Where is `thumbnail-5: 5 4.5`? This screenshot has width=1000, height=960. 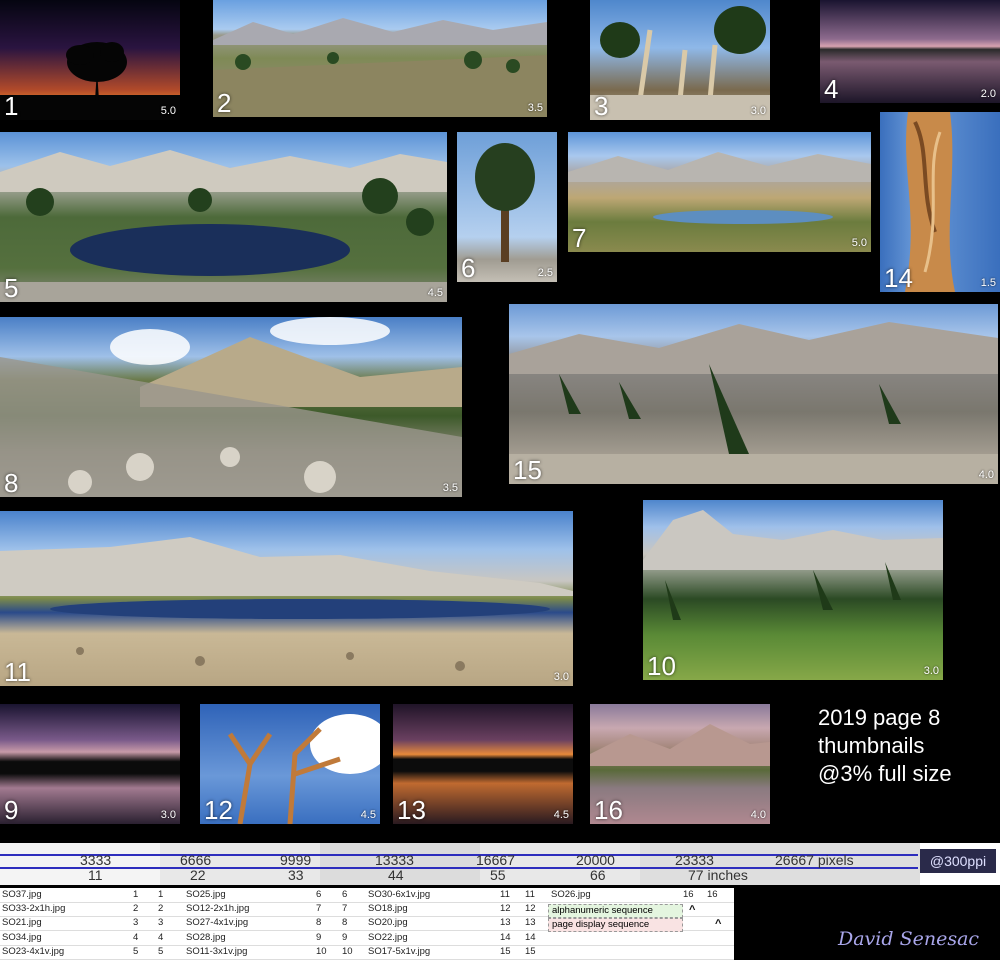 thumbnail-5: 5 4.5 is located at coordinates (223, 217).